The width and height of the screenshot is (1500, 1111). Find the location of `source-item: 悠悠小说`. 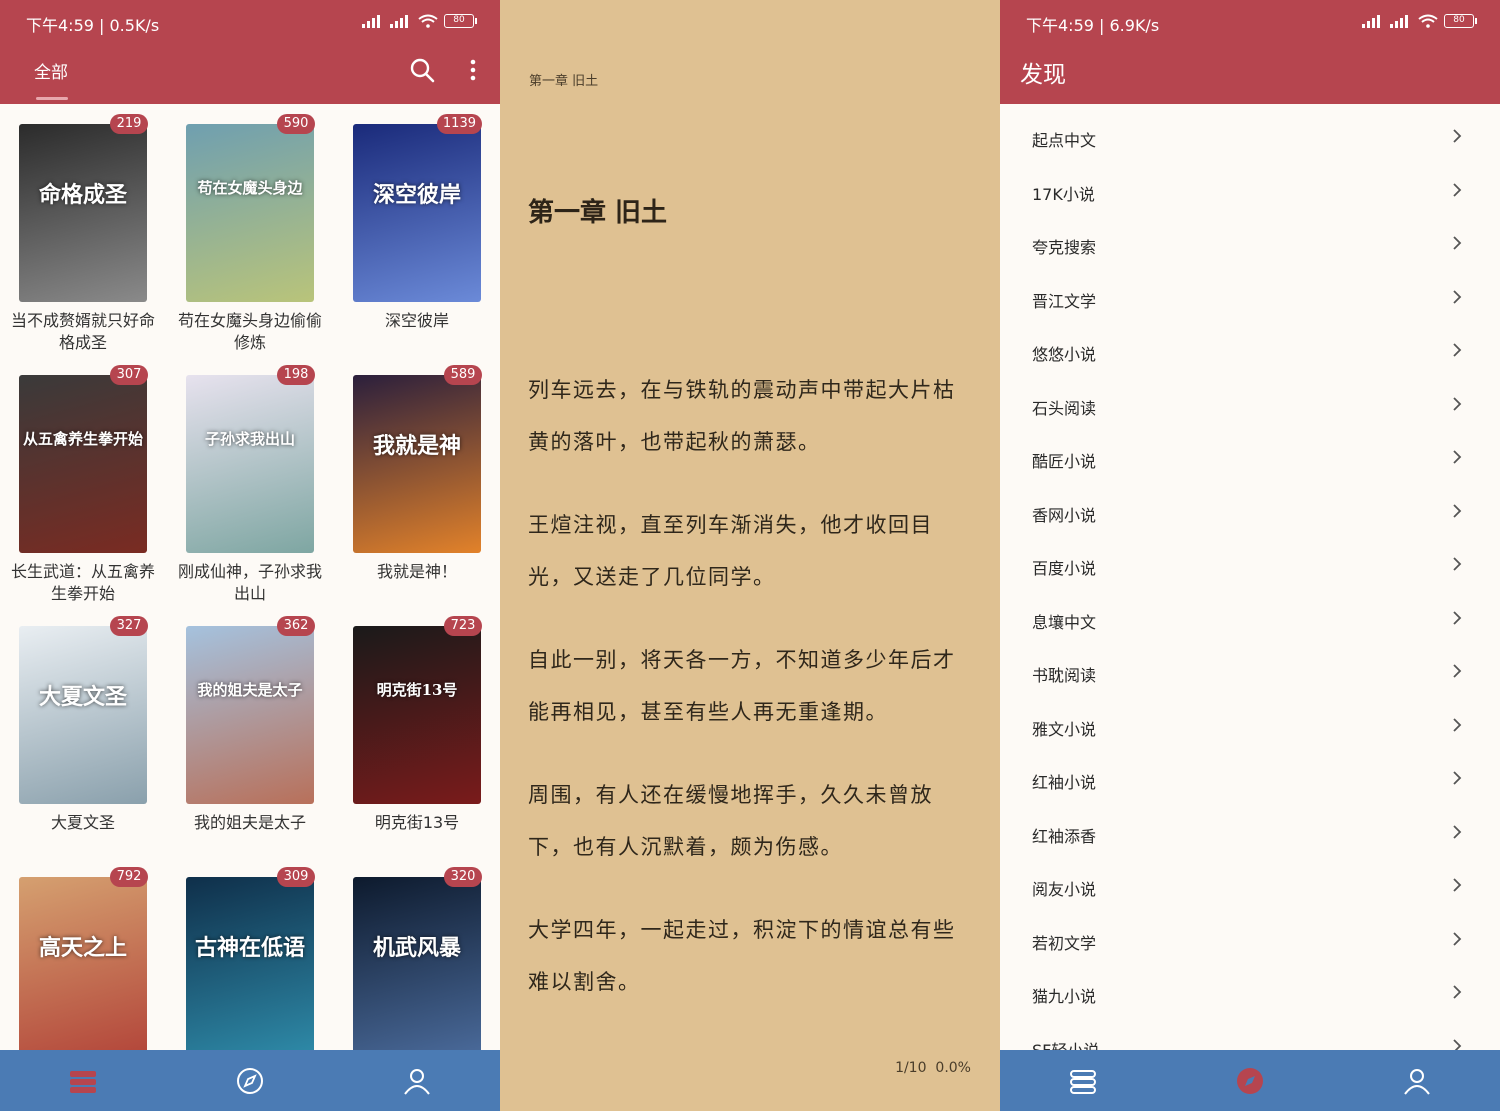

source-item: 悠悠小说 is located at coordinates (1250, 345).